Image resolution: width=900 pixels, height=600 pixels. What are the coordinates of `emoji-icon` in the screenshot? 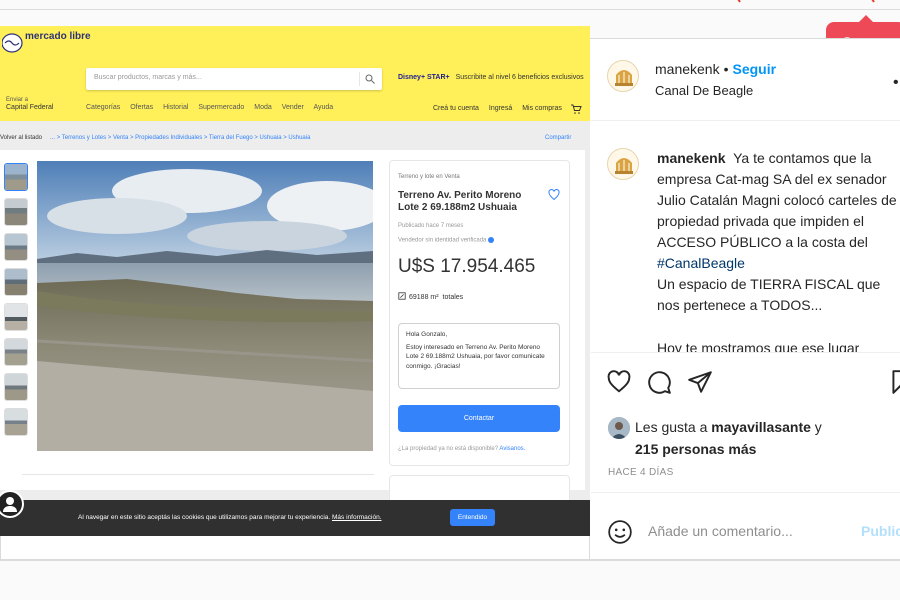 It's located at (620, 532).